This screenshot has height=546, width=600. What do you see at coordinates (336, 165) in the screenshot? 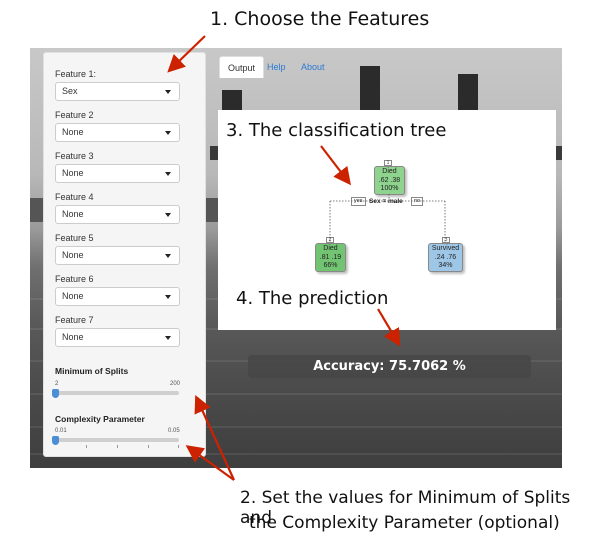
I see `arrow-to-tree` at bounding box center [336, 165].